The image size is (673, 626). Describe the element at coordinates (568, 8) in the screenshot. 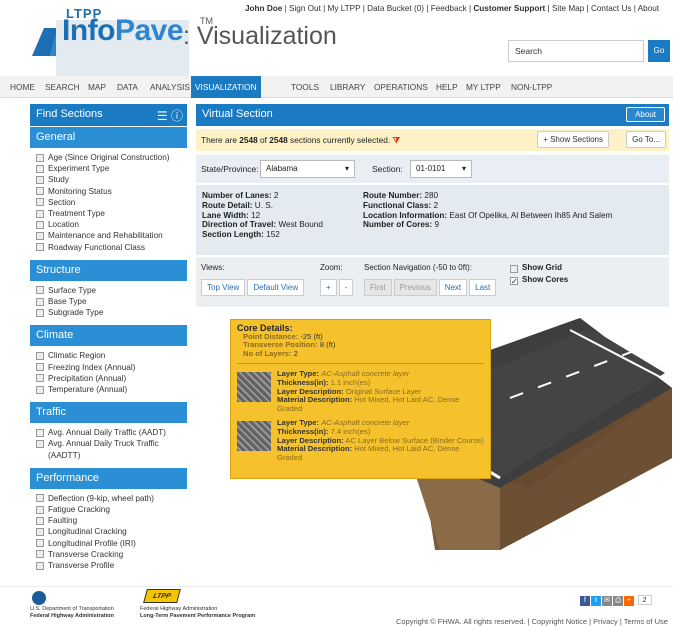

I see `site-map-link: Site Map` at that location.